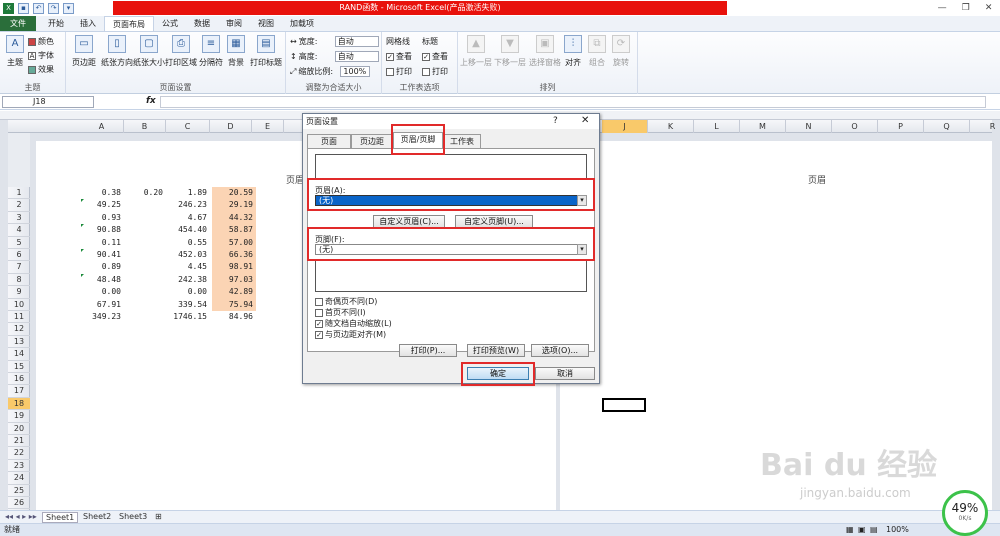 The image size is (1000, 536). Describe the element at coordinates (41, 41) in the screenshot. I see `colors-button: 颜色` at that location.